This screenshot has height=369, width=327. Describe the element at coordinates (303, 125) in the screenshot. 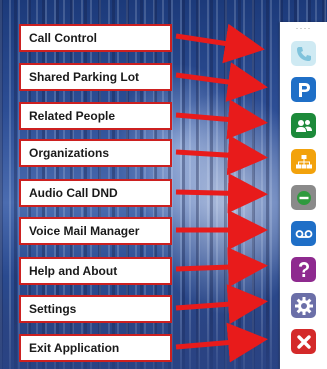

I see `contacts-icon` at that location.